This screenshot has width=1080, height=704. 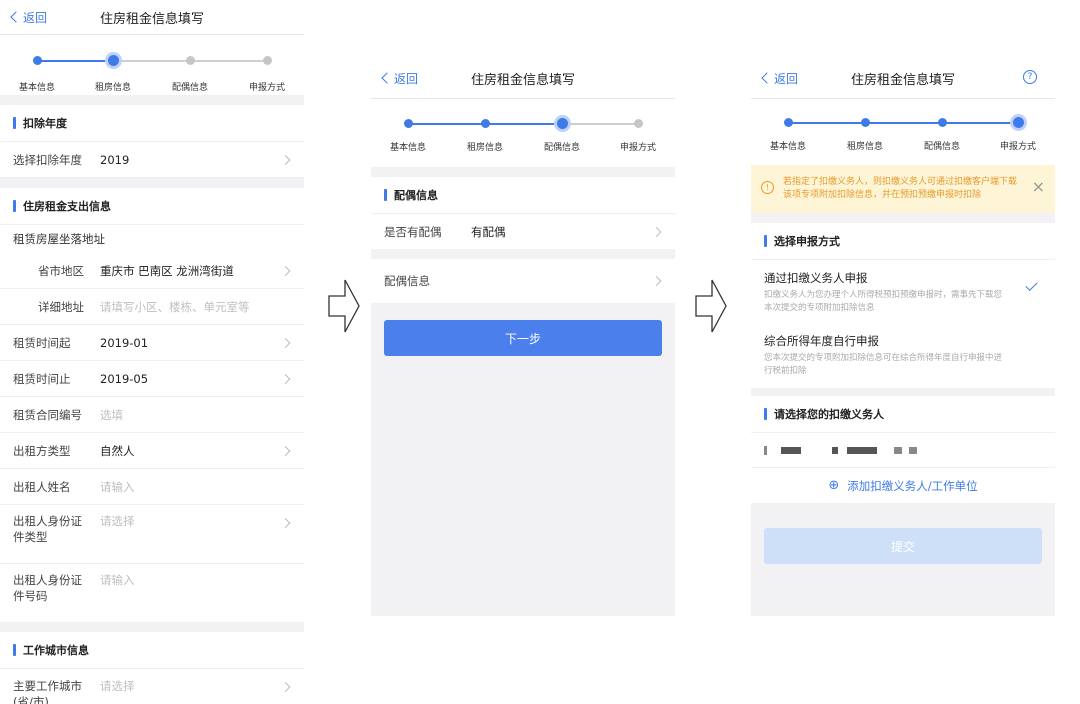 I want to click on field-value: 自然人, so click(x=117, y=450).